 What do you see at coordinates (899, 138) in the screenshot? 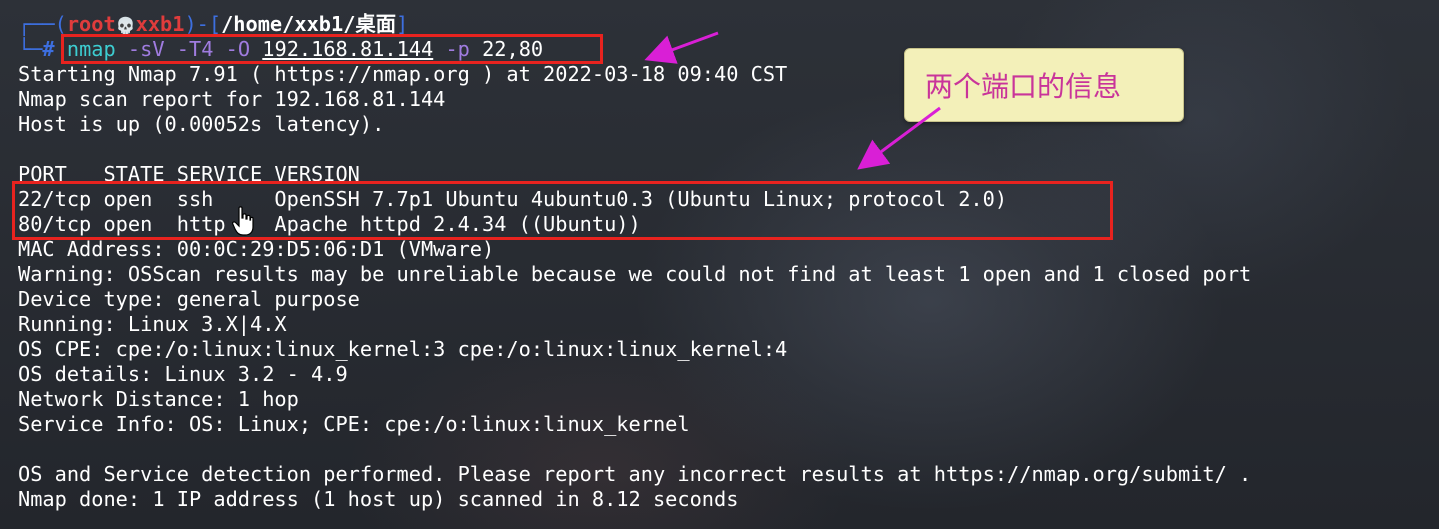
I see `arrow-to-ports` at bounding box center [899, 138].